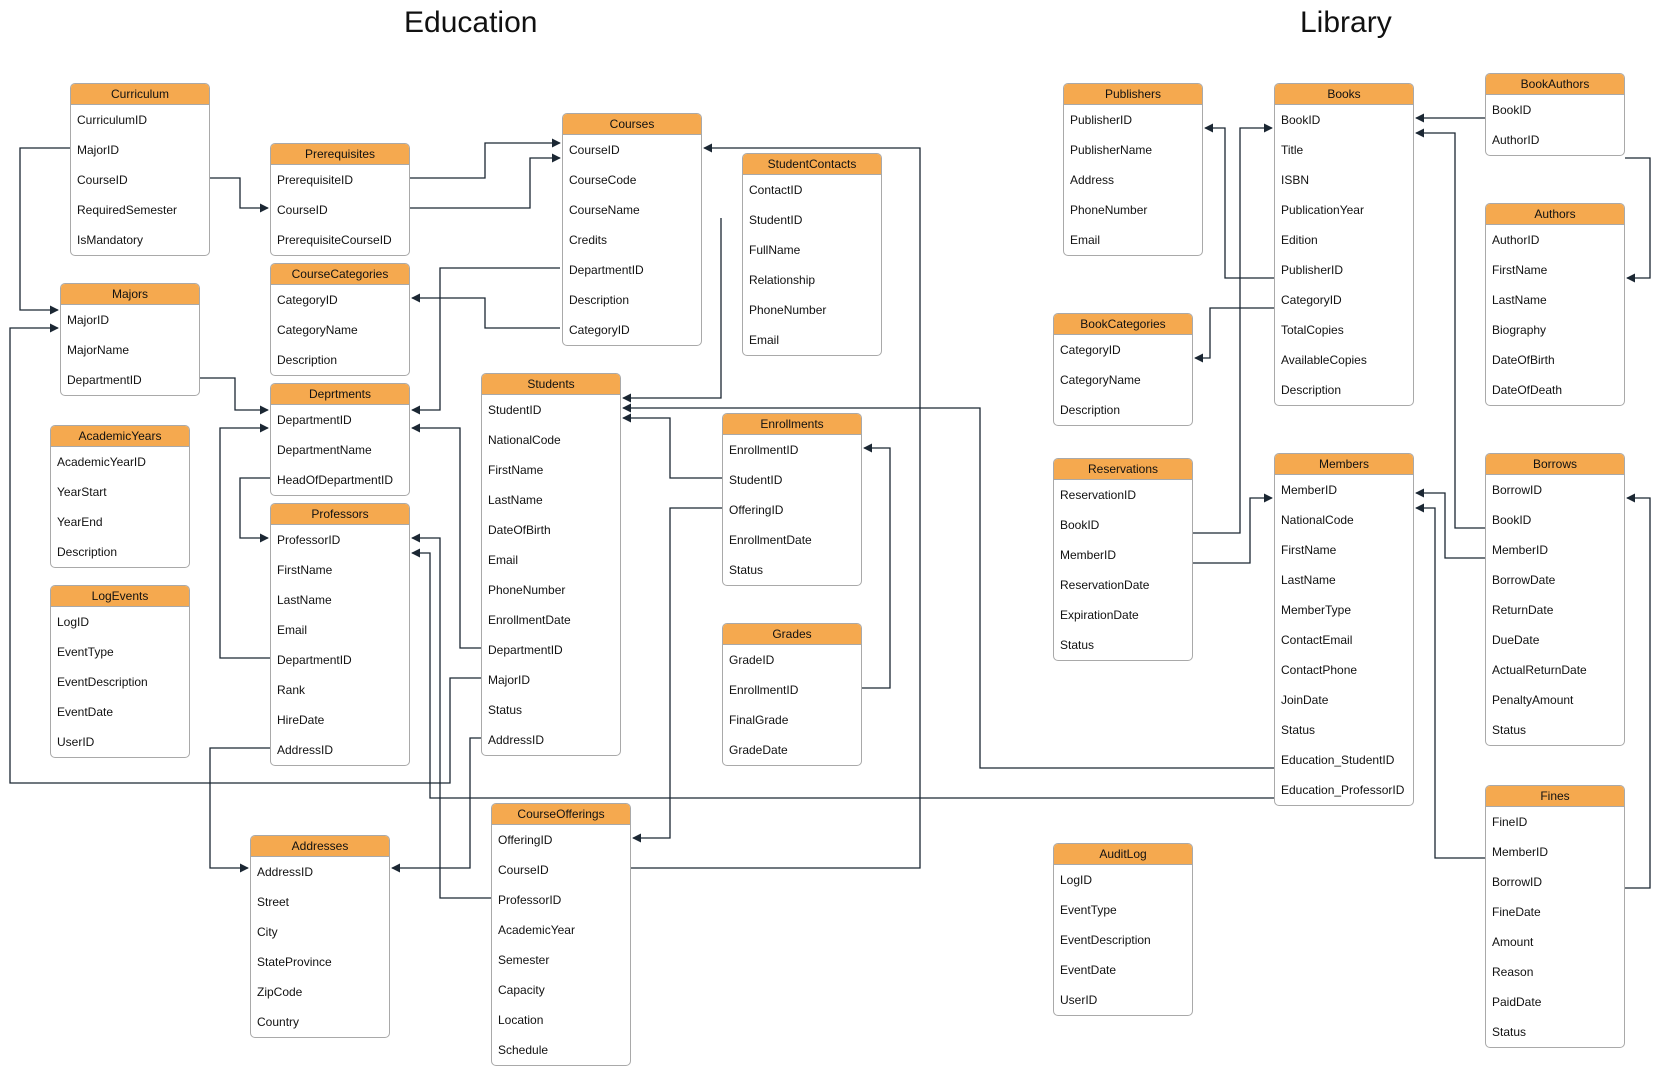 This screenshot has width=1671, height=1066. Describe the element at coordinates (561, 900) in the screenshot. I see `table-field: ProfessorID` at that location.